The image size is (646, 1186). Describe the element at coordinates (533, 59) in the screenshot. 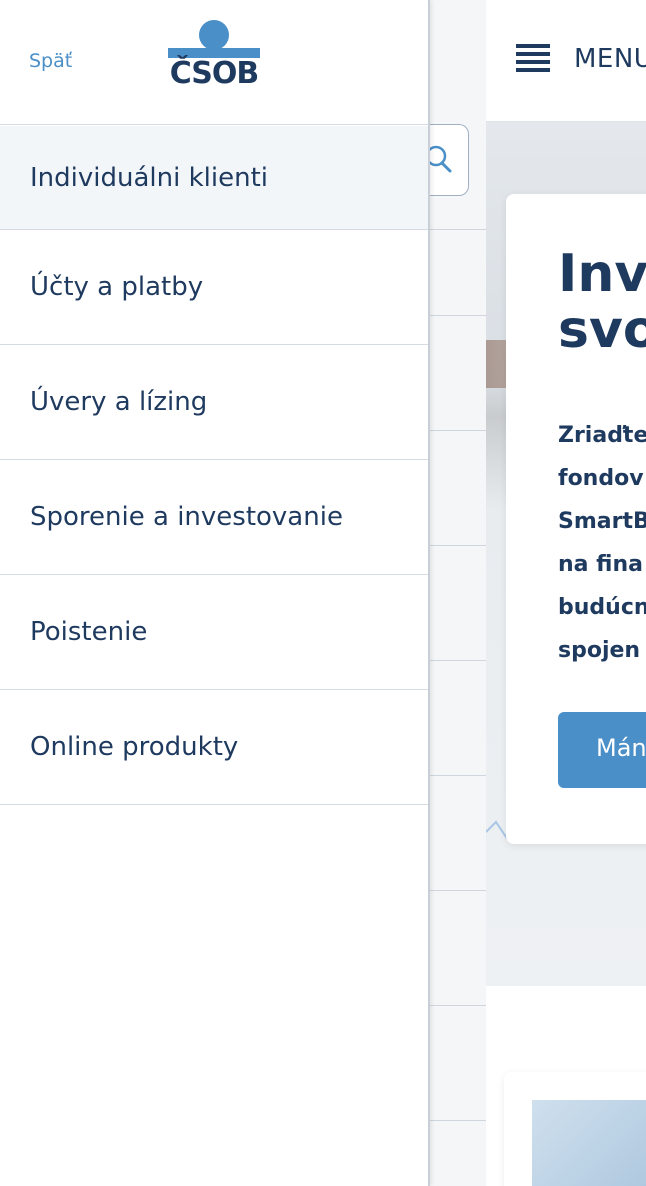

I see `hamburger-icon` at that location.